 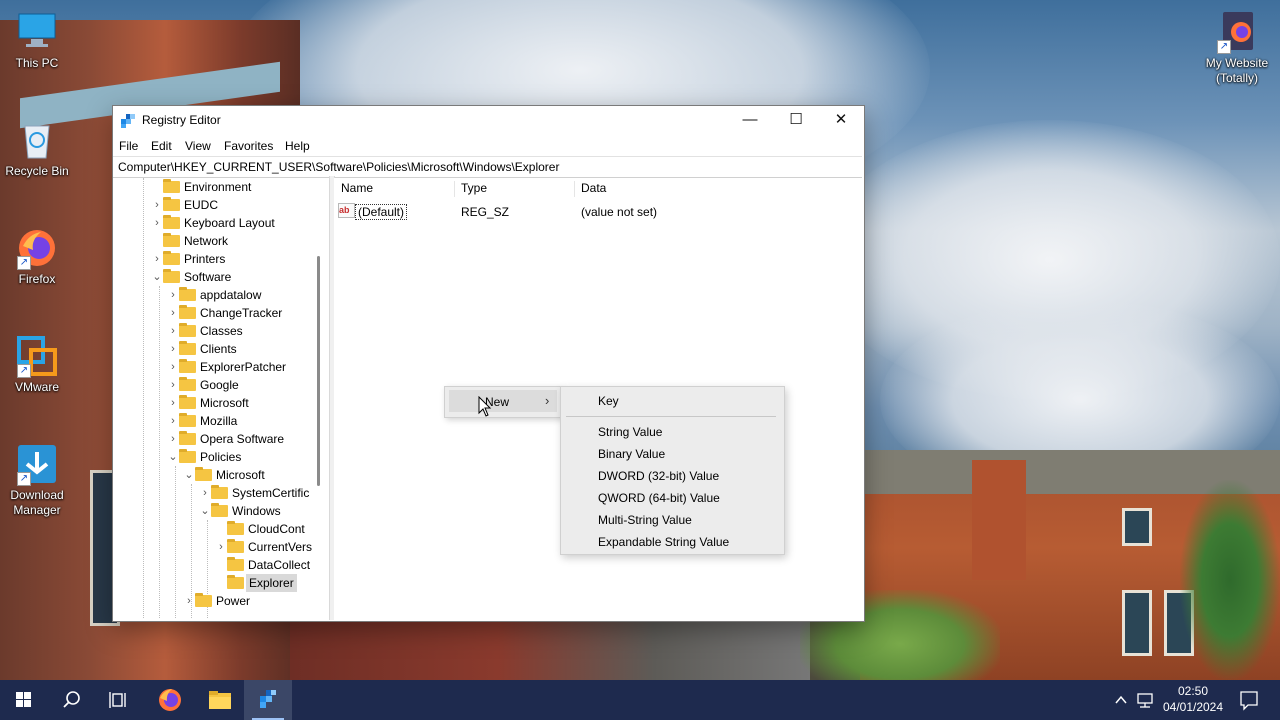 What do you see at coordinates (37, 256) in the screenshot?
I see `desktop-icon-firefox: ↗ Firefox` at bounding box center [37, 256].